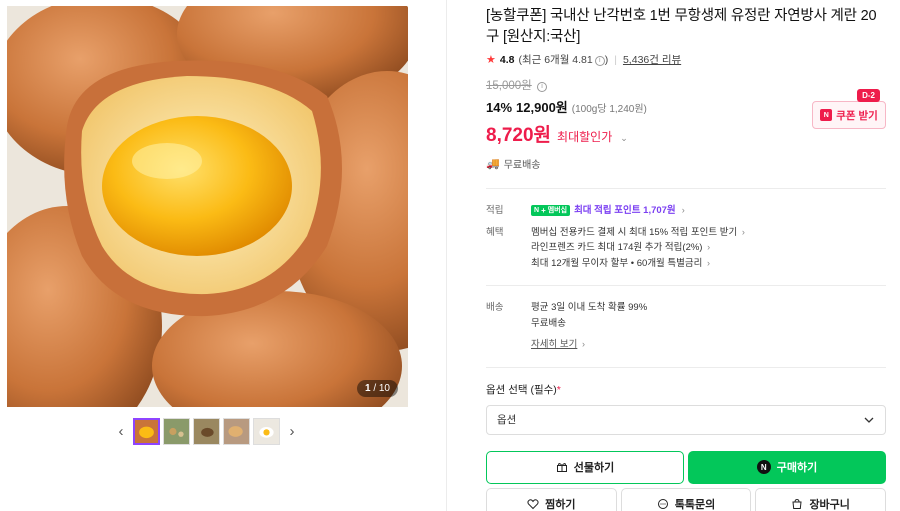 This screenshot has height=511, width=900. What do you see at coordinates (599, 61) in the screenshot?
I see `info-icon: i` at bounding box center [599, 61].